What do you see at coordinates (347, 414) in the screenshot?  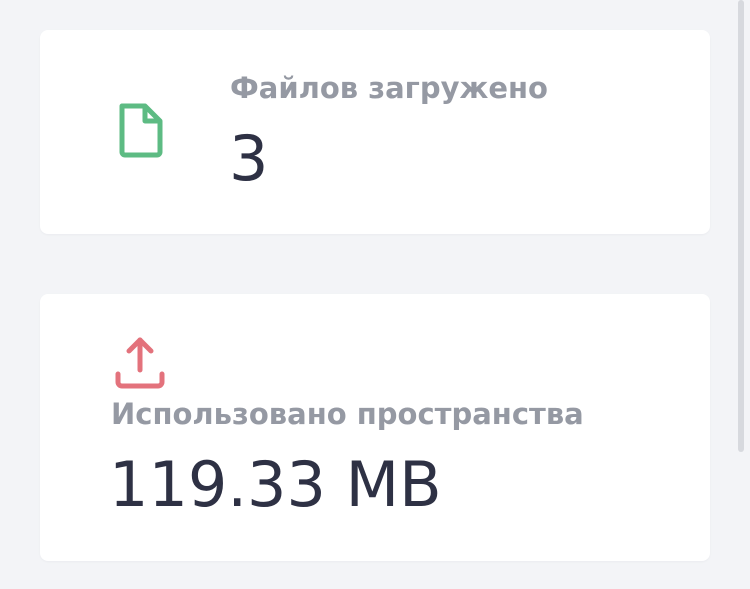 I see `space-used-label: Использовано пространства` at bounding box center [347, 414].